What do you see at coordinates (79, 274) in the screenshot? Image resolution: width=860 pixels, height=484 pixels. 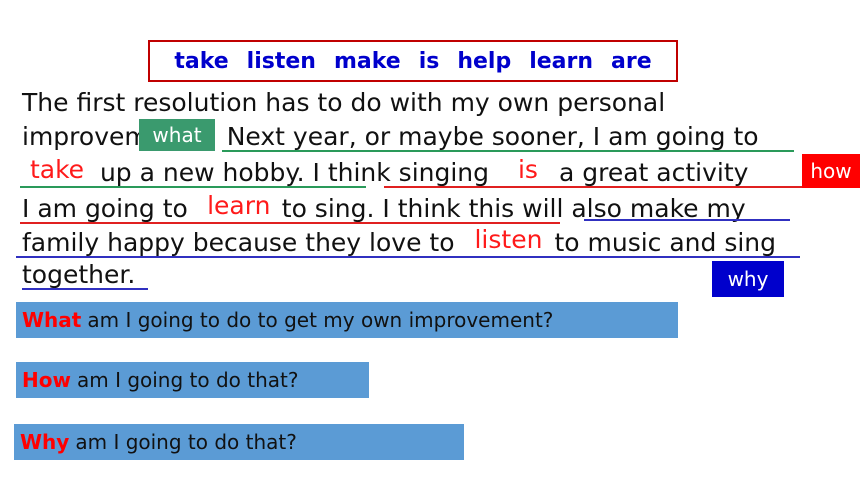 I see `passage-line-6: together.` at bounding box center [79, 274].